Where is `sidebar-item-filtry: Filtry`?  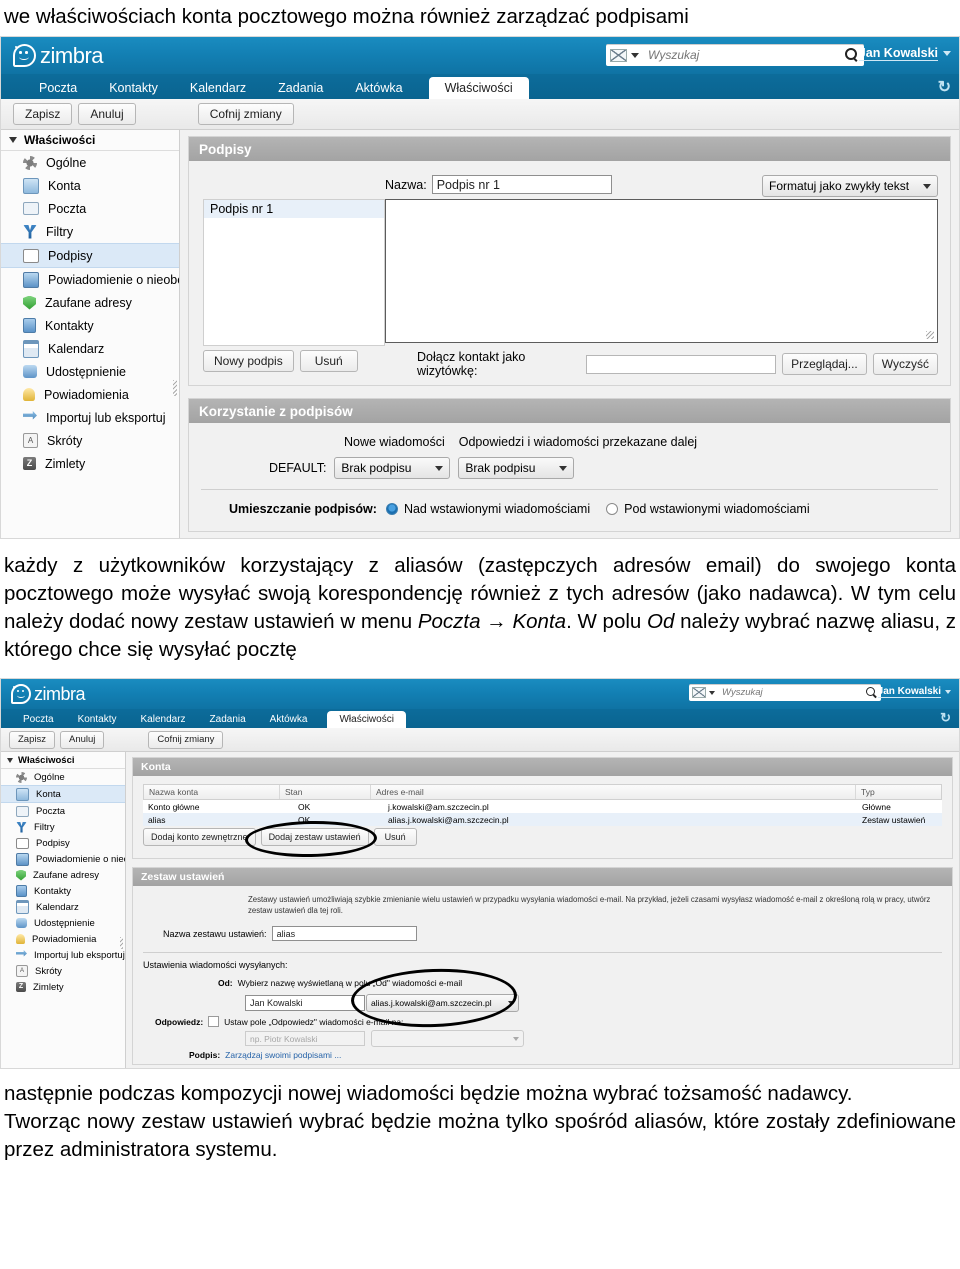 sidebar-item-filtry: Filtry is located at coordinates (63, 827).